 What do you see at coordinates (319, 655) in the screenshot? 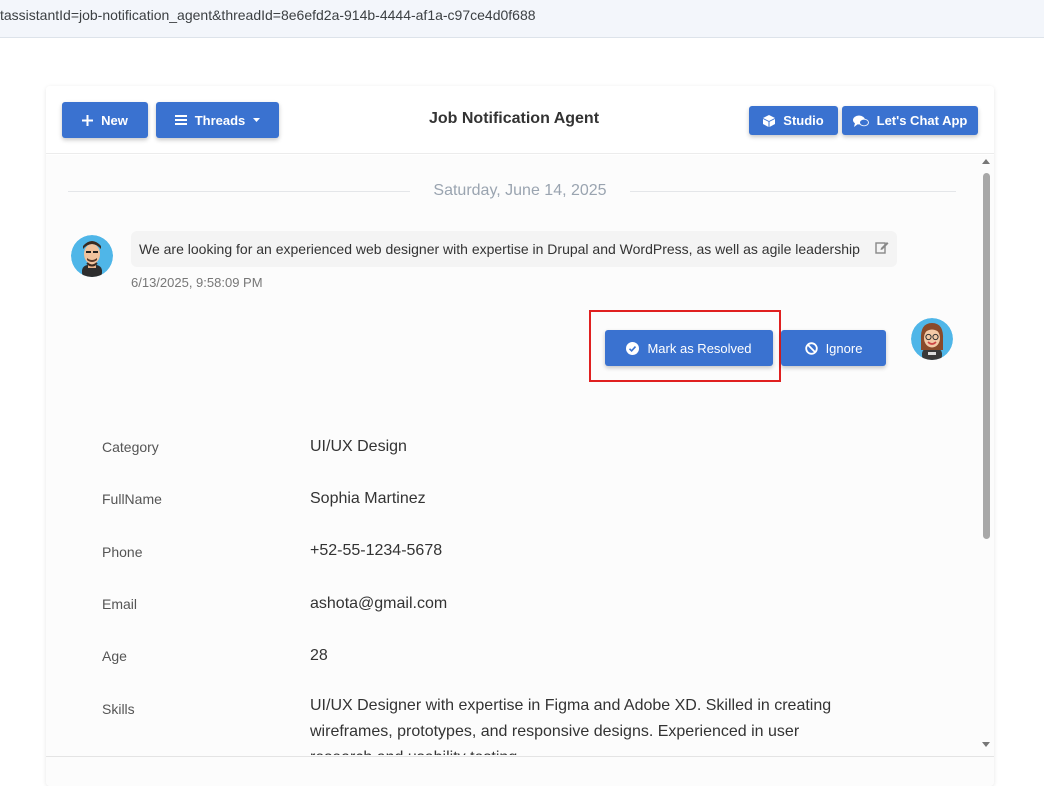
I see `detail-value-age: 28` at bounding box center [319, 655].